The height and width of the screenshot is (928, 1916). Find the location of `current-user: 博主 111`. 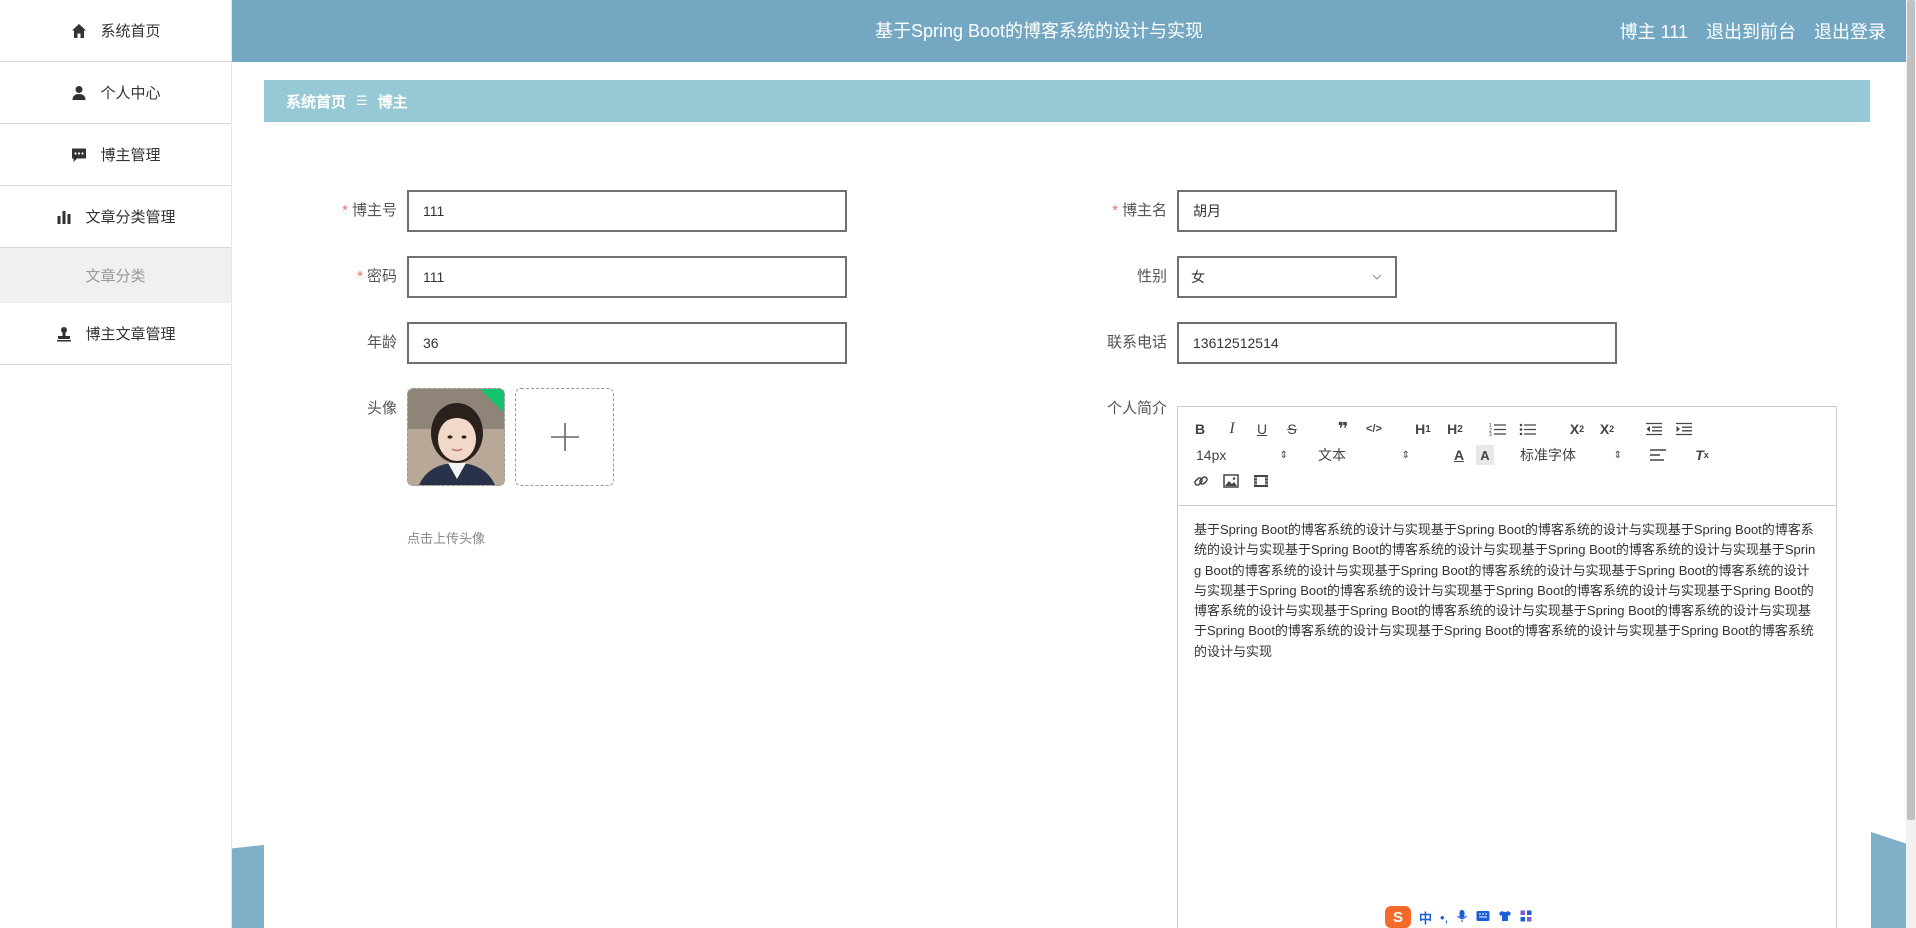

current-user: 博主 111 is located at coordinates (1653, 32).